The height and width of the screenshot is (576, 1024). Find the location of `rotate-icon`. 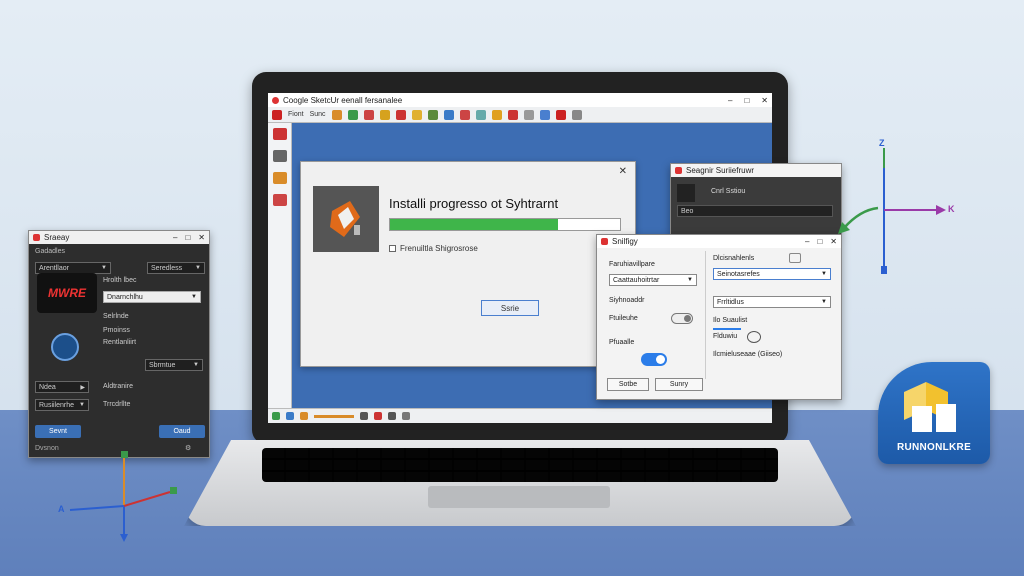

rotate-icon is located at coordinates (400, 114).